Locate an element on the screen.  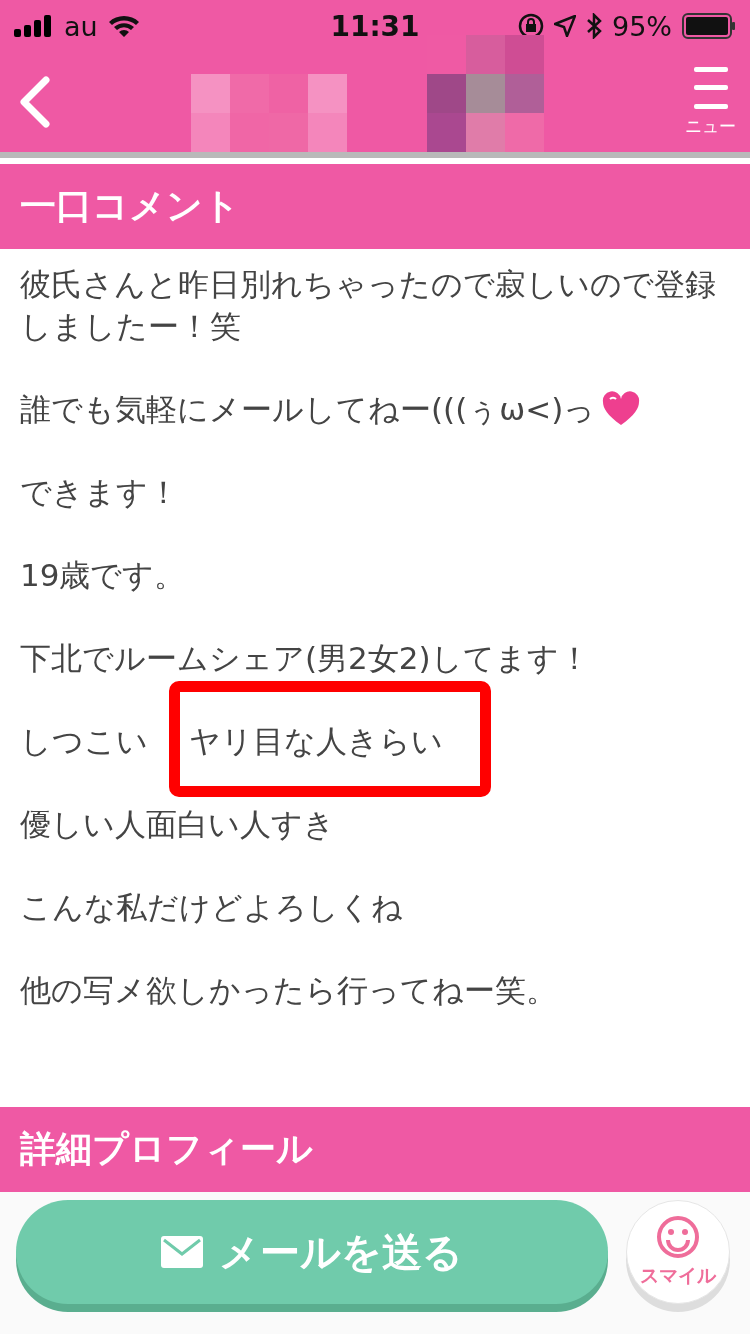
menu-icon is located at coordinates (710, 87).